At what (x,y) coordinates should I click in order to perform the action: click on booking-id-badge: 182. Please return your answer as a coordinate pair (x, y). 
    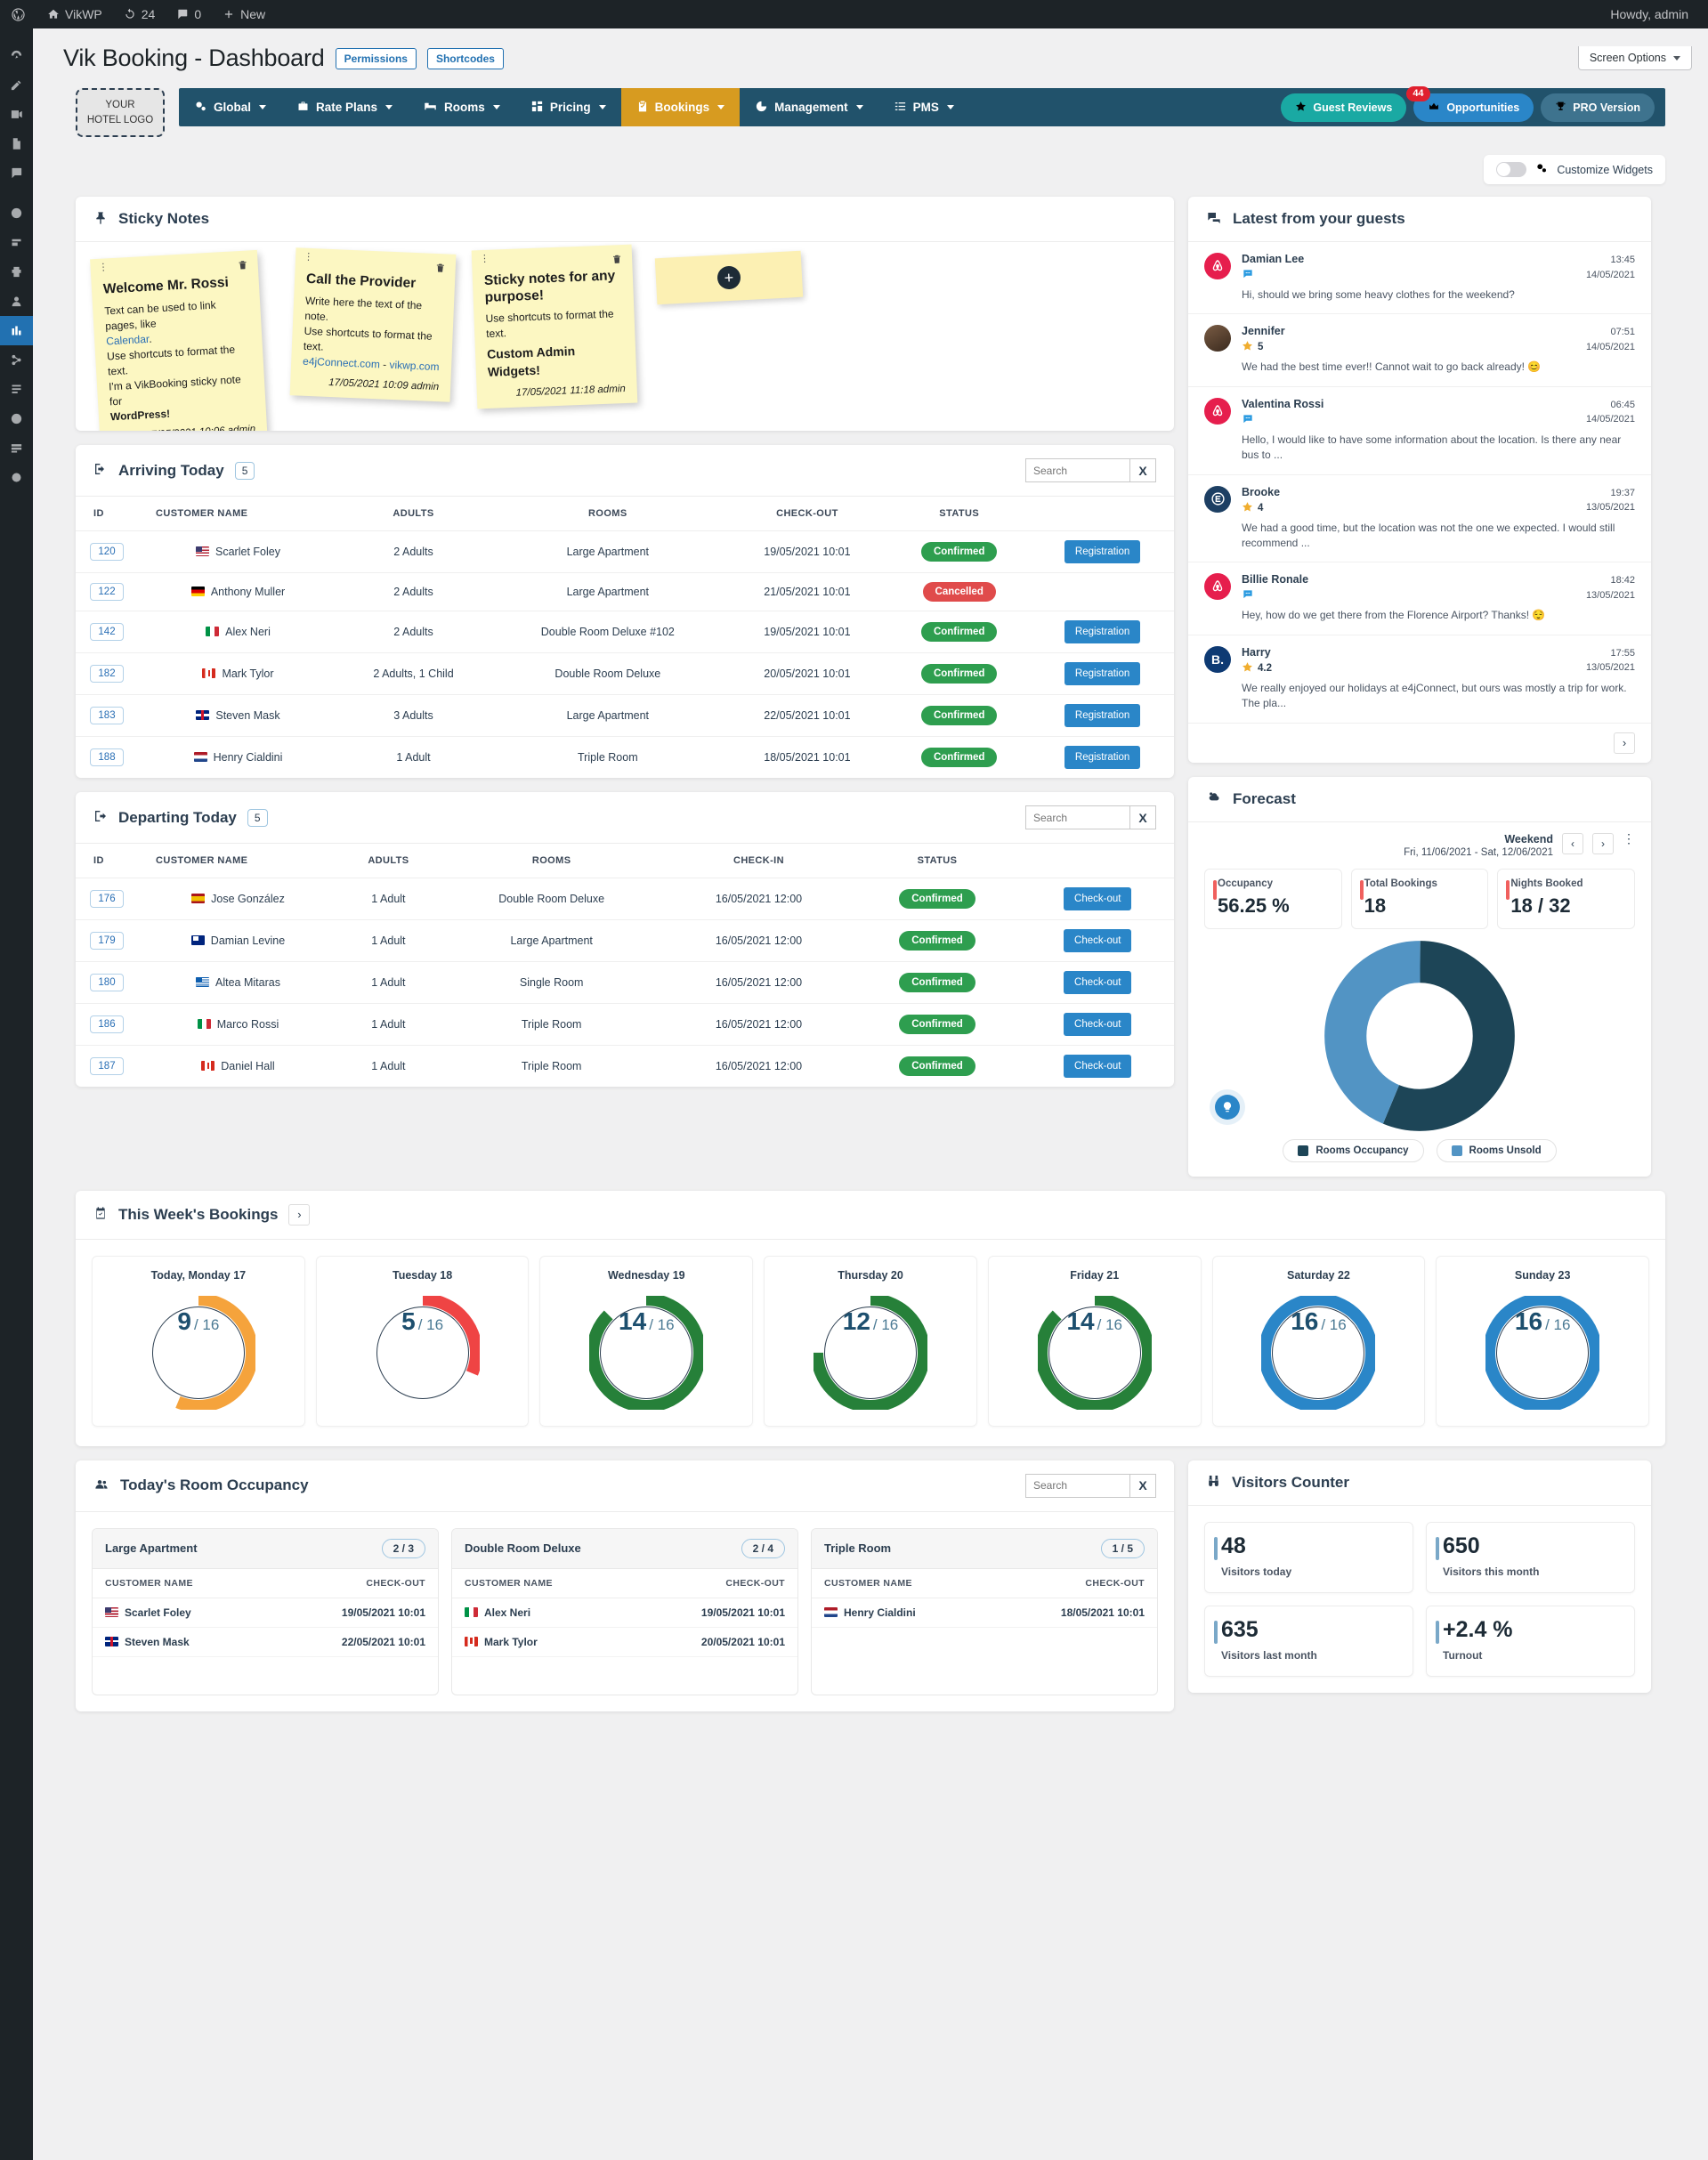
    Looking at the image, I should click on (107, 674).